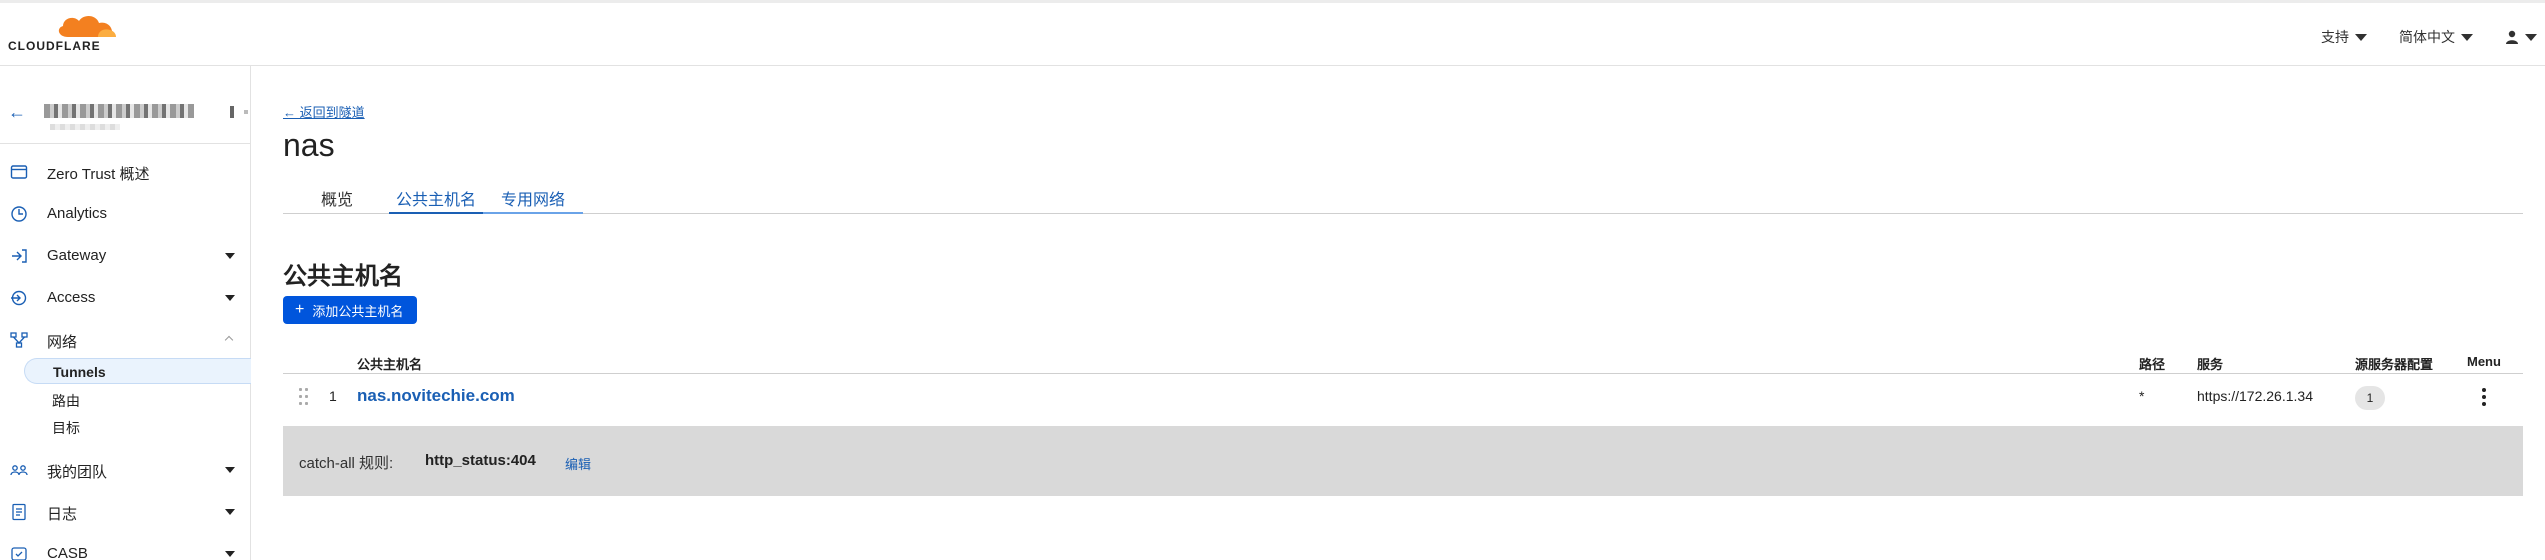  I want to click on row-path: *, so click(2142, 396).